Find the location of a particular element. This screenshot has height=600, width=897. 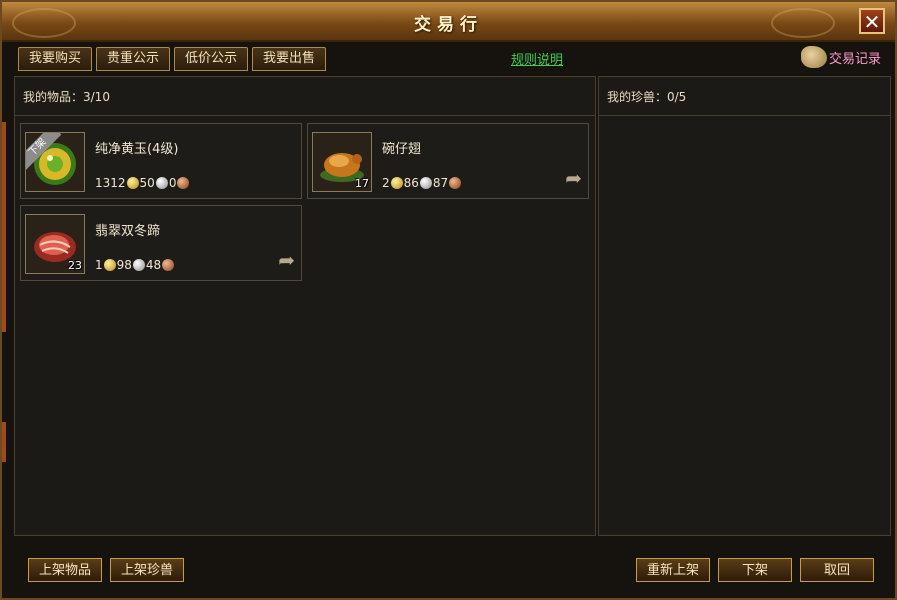

tab-bar: 我要购买 贵重公示 低价公示 我要出售 is located at coordinates (172, 59).